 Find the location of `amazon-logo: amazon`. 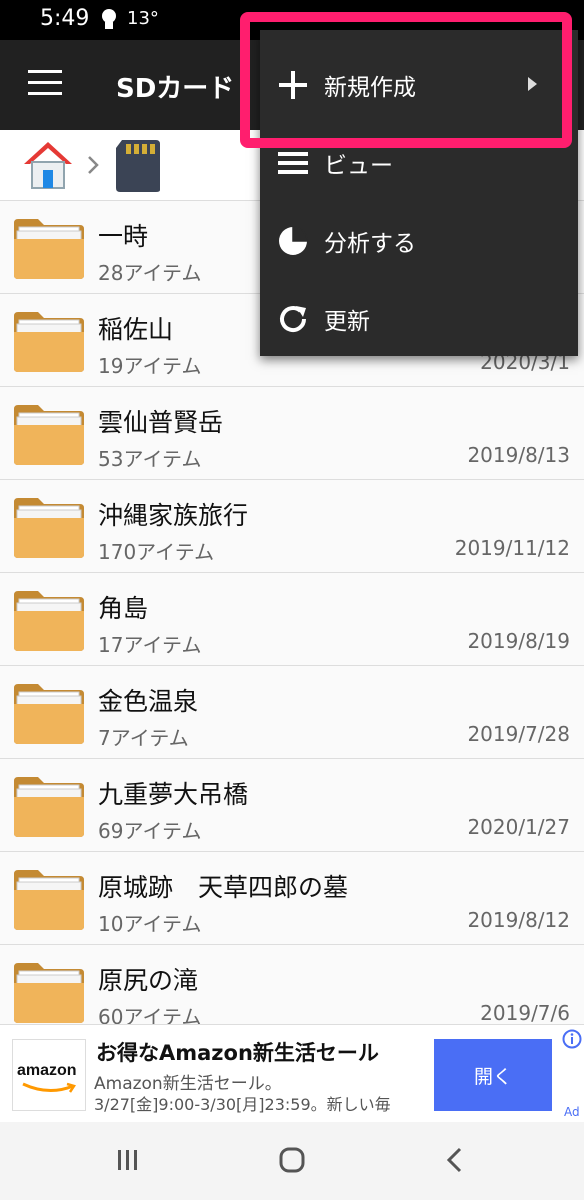

amazon-logo: amazon is located at coordinates (49, 1075).